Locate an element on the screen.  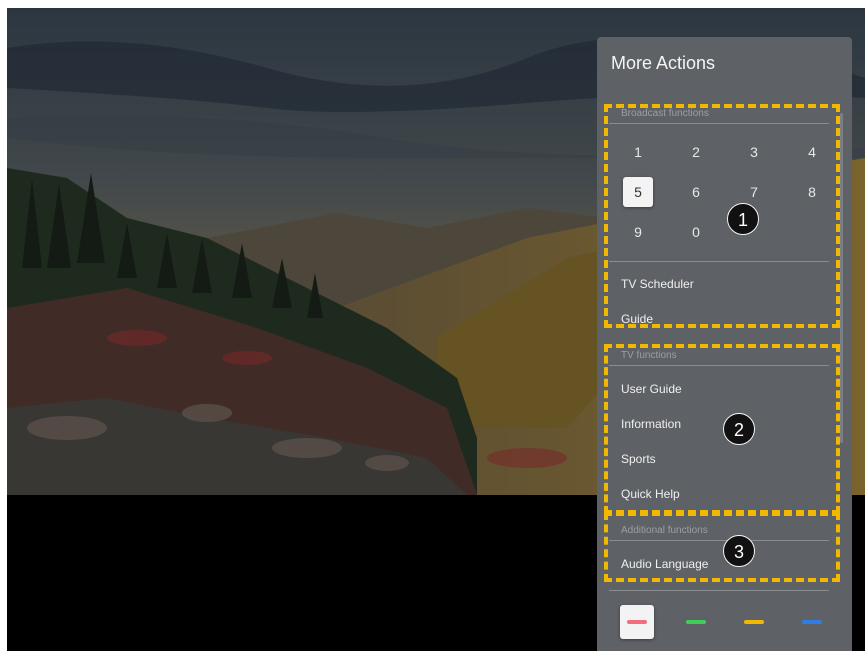
yellow-bar-icon is located at coordinates (754, 622).